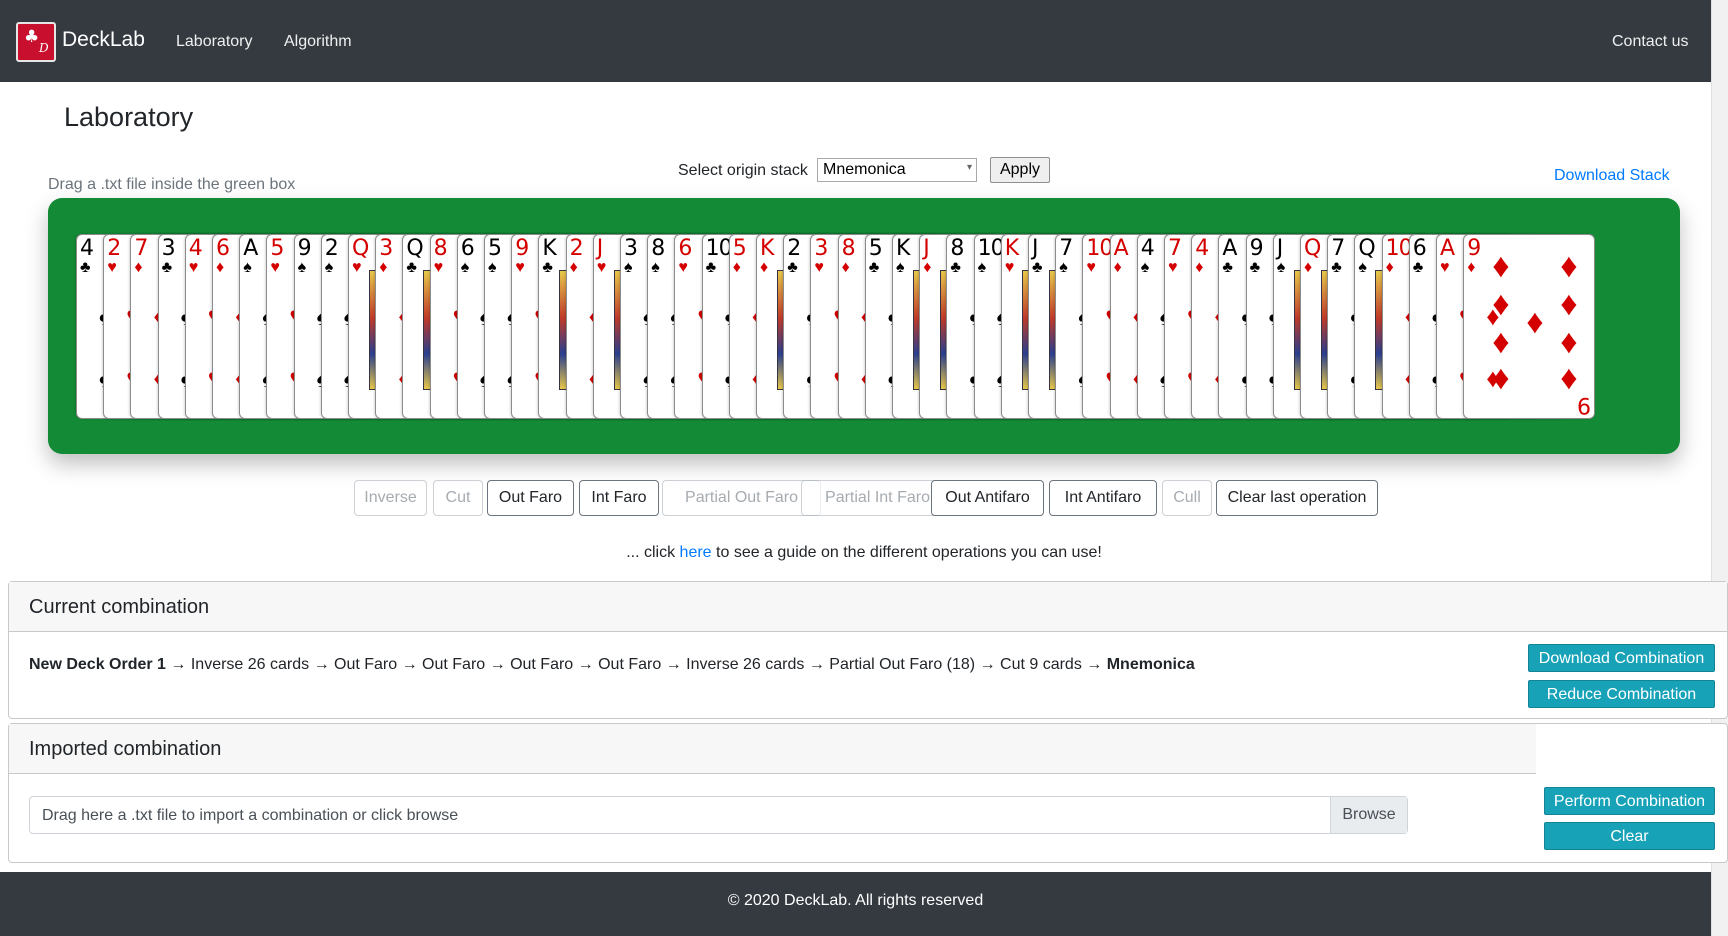 Image resolution: width=1728 pixels, height=936 pixels. I want to click on cull-button: Cull, so click(1187, 498).